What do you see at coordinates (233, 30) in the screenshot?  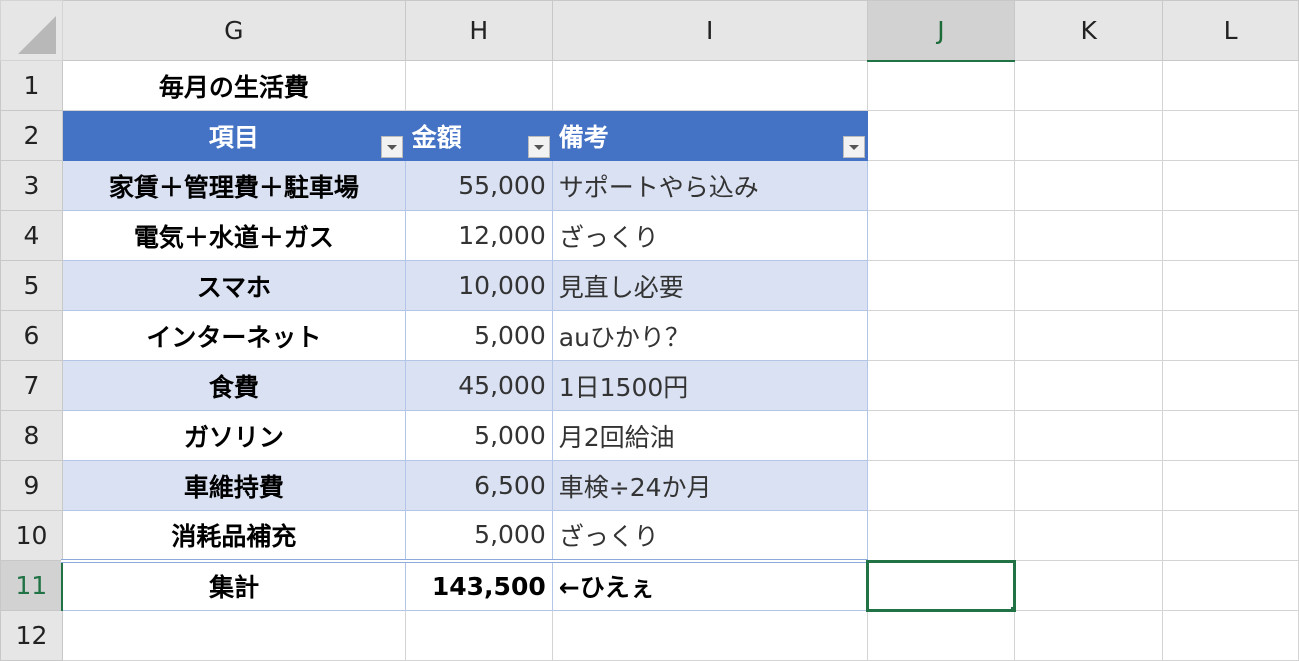 I see `column-header-G: G` at bounding box center [233, 30].